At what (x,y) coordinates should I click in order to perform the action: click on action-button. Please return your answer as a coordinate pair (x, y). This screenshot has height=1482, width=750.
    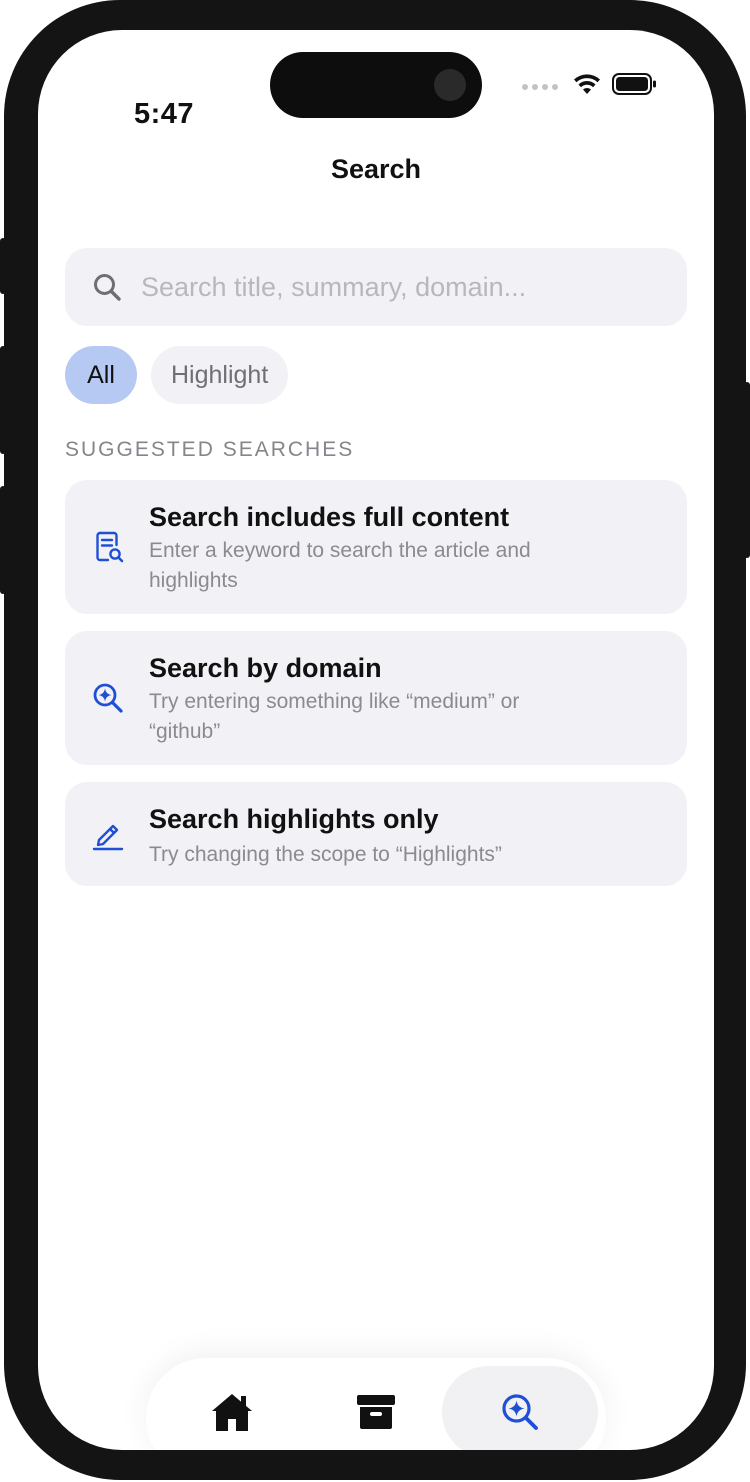
    Looking at the image, I should click on (3, 266).